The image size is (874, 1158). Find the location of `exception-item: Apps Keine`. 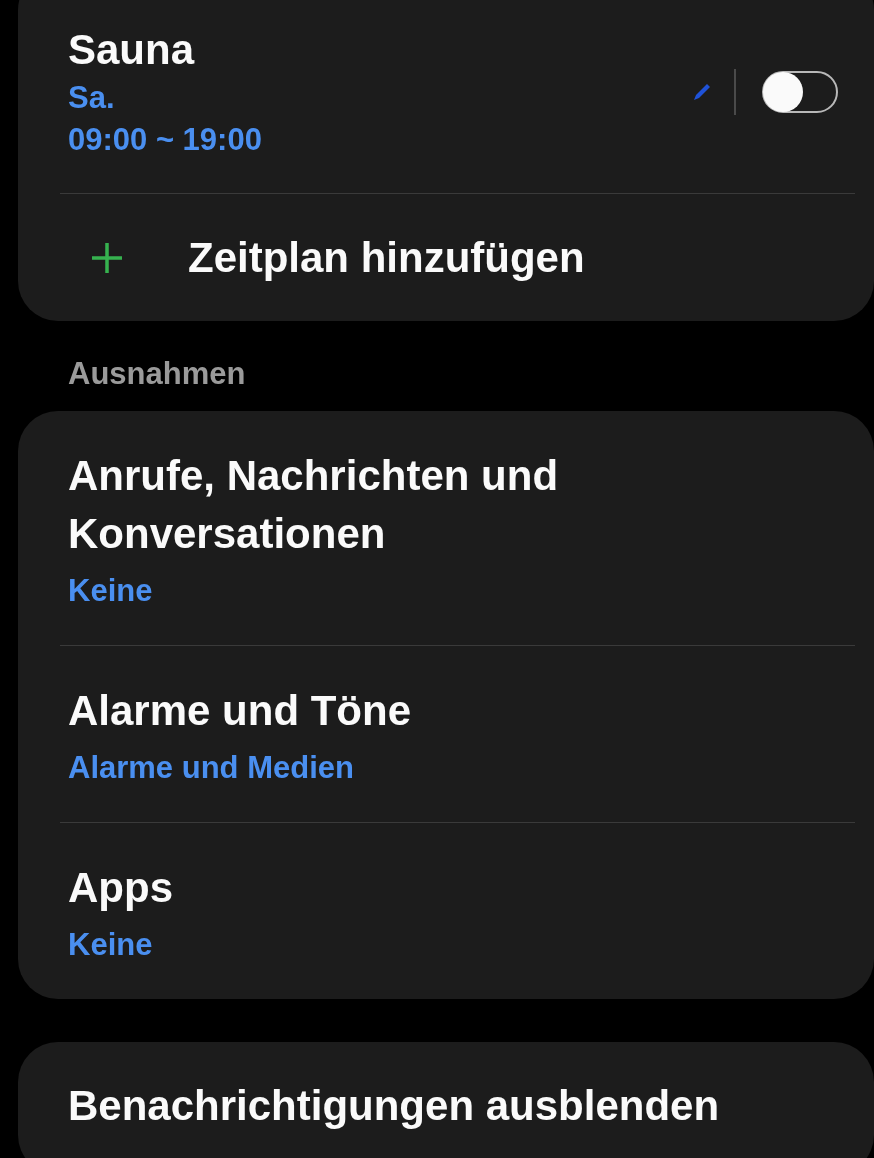

exception-item: Apps Keine is located at coordinates (446, 911).